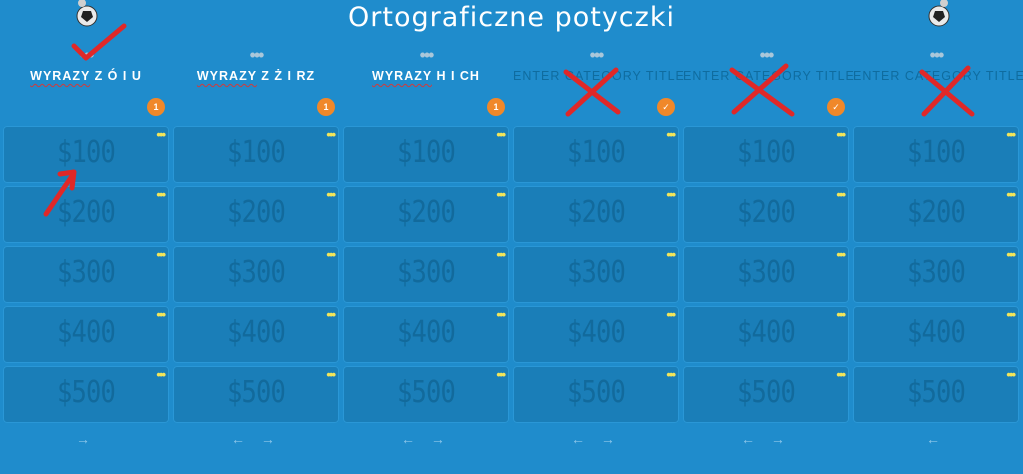 This screenshot has width=1023, height=474. Describe the element at coordinates (86, 77) in the screenshot. I see `category-title: WYRAZY Z Ó I U` at that location.